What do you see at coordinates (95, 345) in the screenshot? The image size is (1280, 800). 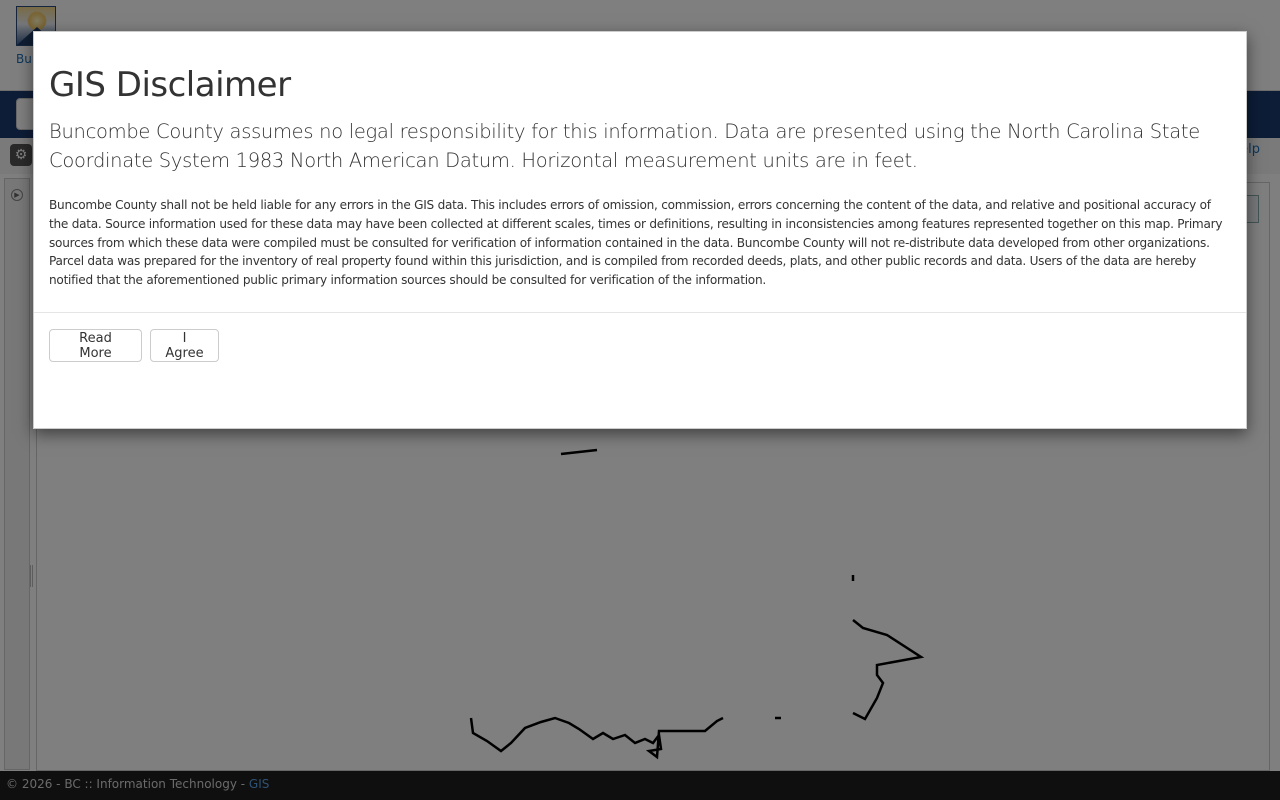 I see `read-more-button: Read More` at bounding box center [95, 345].